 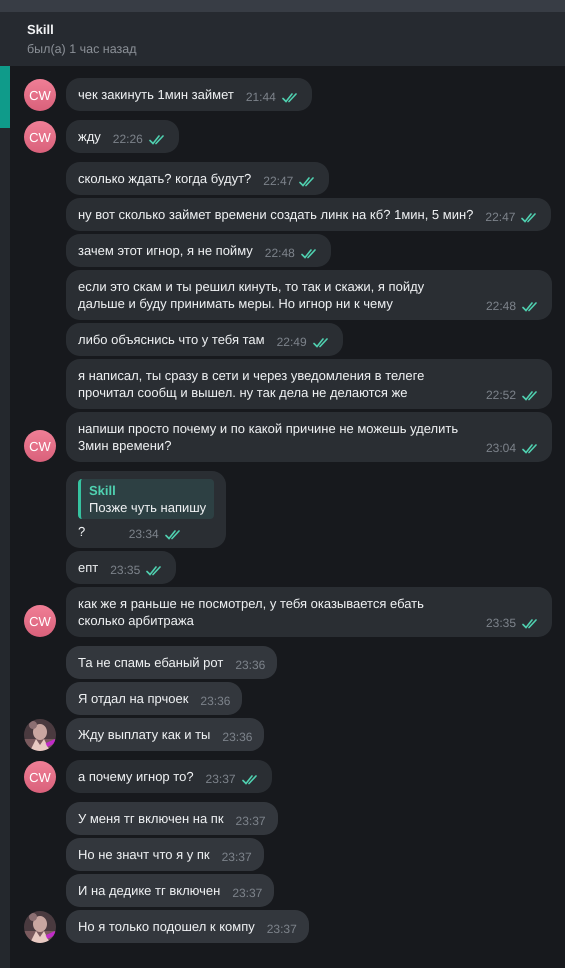 I want to click on message-text: жду, so click(x=89, y=136).